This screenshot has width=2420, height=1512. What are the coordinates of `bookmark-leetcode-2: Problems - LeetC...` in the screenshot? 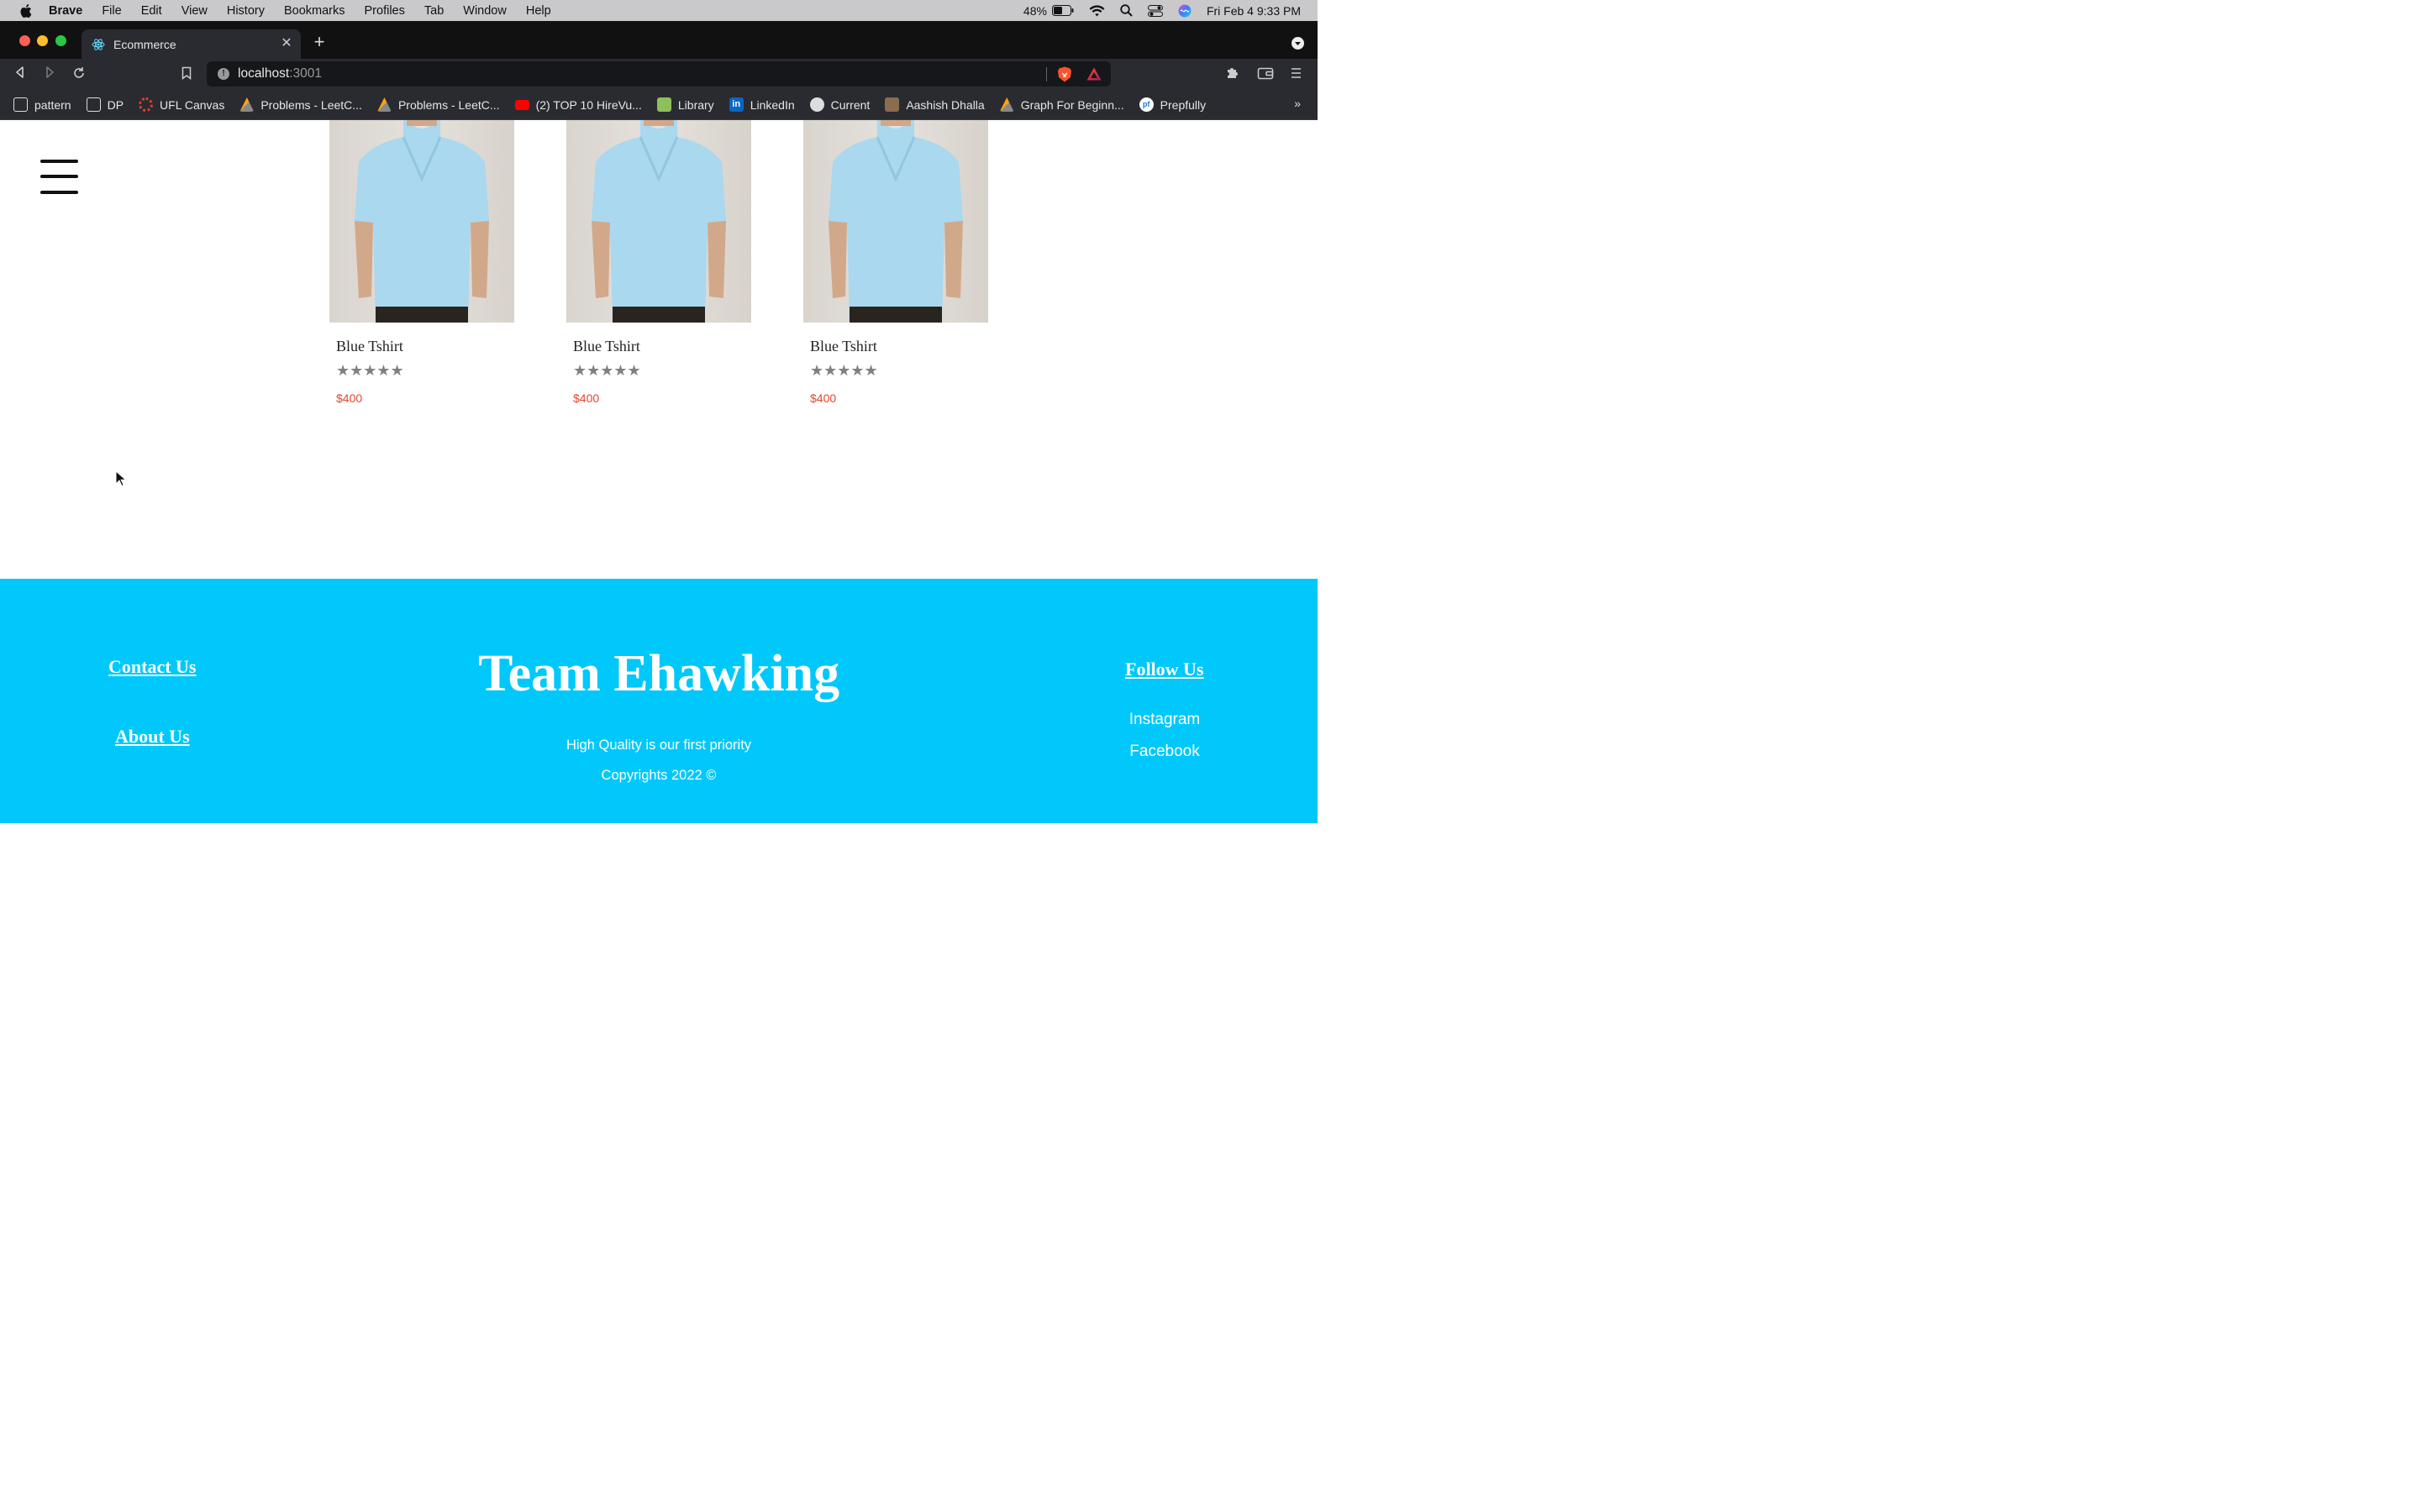 It's located at (438, 104).